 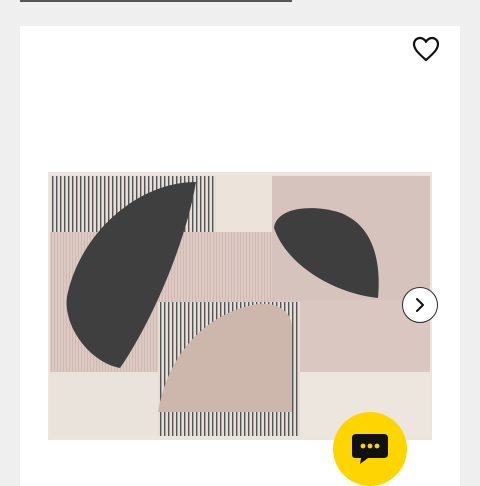 I want to click on chat-bubble-icon, so click(x=370, y=449).